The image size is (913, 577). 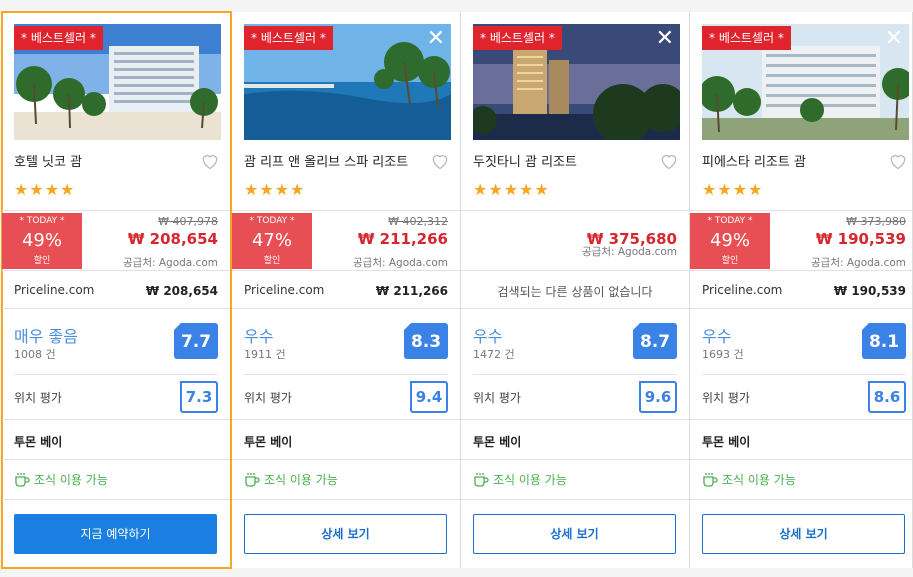 I want to click on hotel-name: 피에스타 리조트 괌, so click(x=754, y=160).